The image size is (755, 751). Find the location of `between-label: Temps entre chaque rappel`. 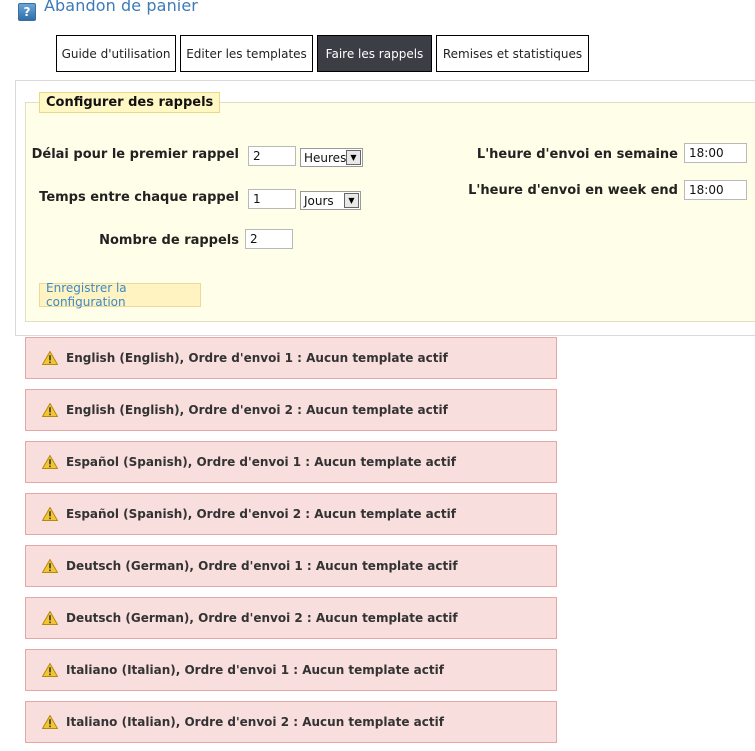

between-label: Temps entre chaque rappel is located at coordinates (139, 197).